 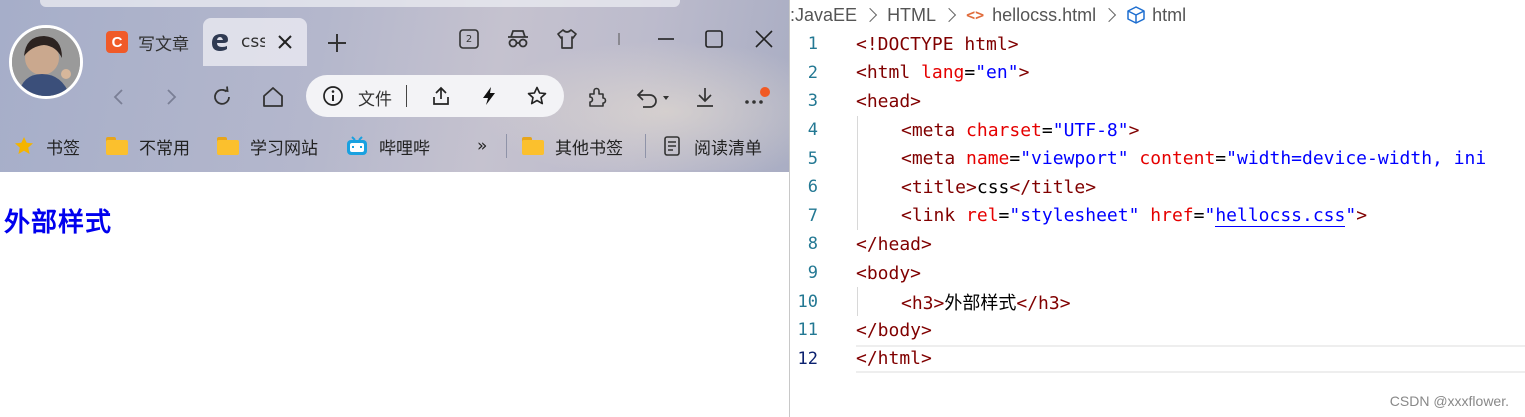 What do you see at coordinates (652, 97) in the screenshot?
I see `history-undo-icon` at bounding box center [652, 97].